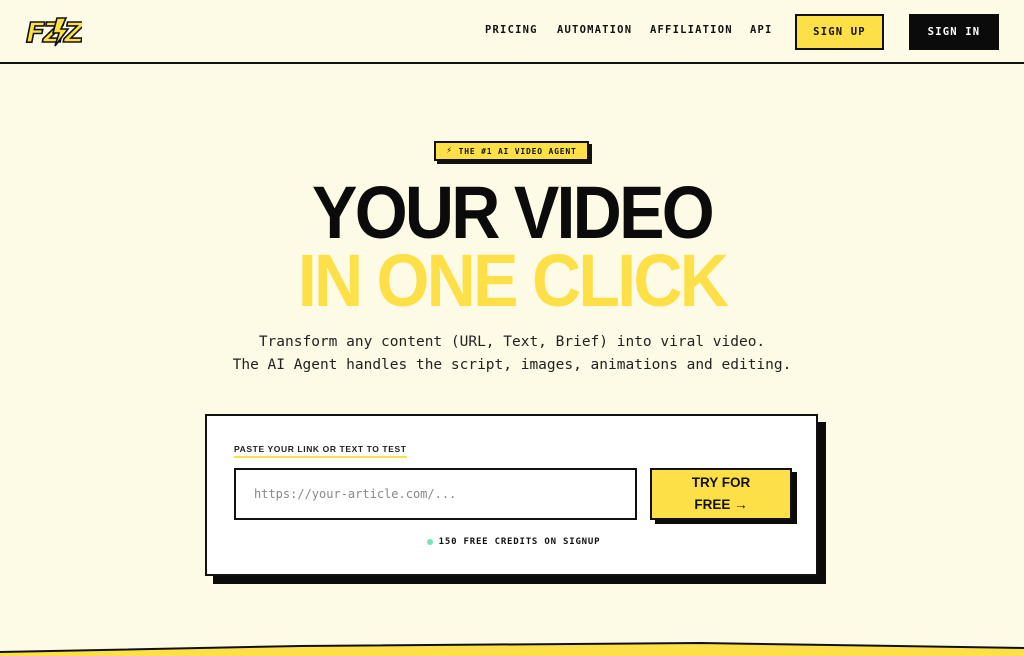 The image size is (1024, 656). What do you see at coordinates (761, 30) in the screenshot?
I see `nav-link-api: API` at bounding box center [761, 30].